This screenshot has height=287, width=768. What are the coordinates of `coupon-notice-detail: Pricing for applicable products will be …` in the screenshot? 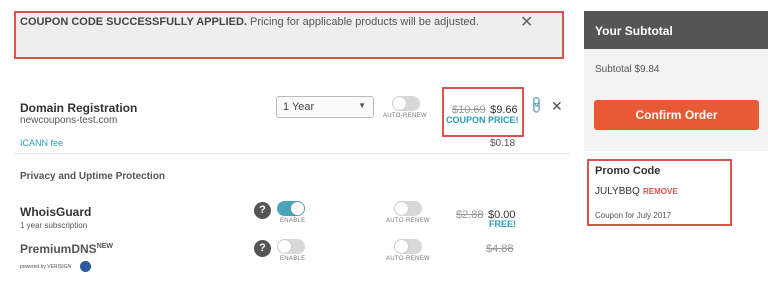 It's located at (362, 22).